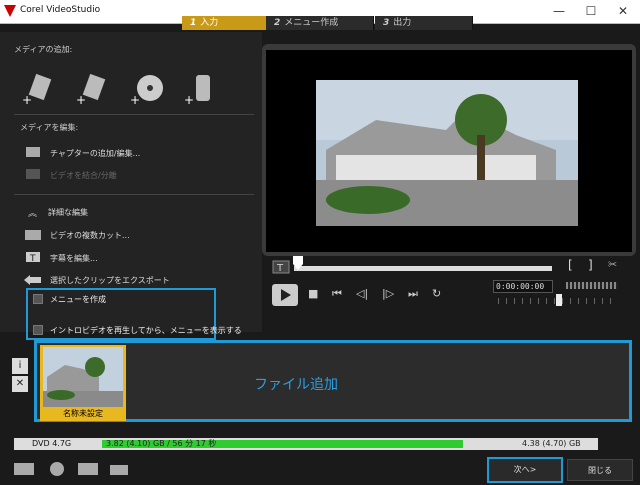  I want to click on mark-out-button: ], so click(590, 265).